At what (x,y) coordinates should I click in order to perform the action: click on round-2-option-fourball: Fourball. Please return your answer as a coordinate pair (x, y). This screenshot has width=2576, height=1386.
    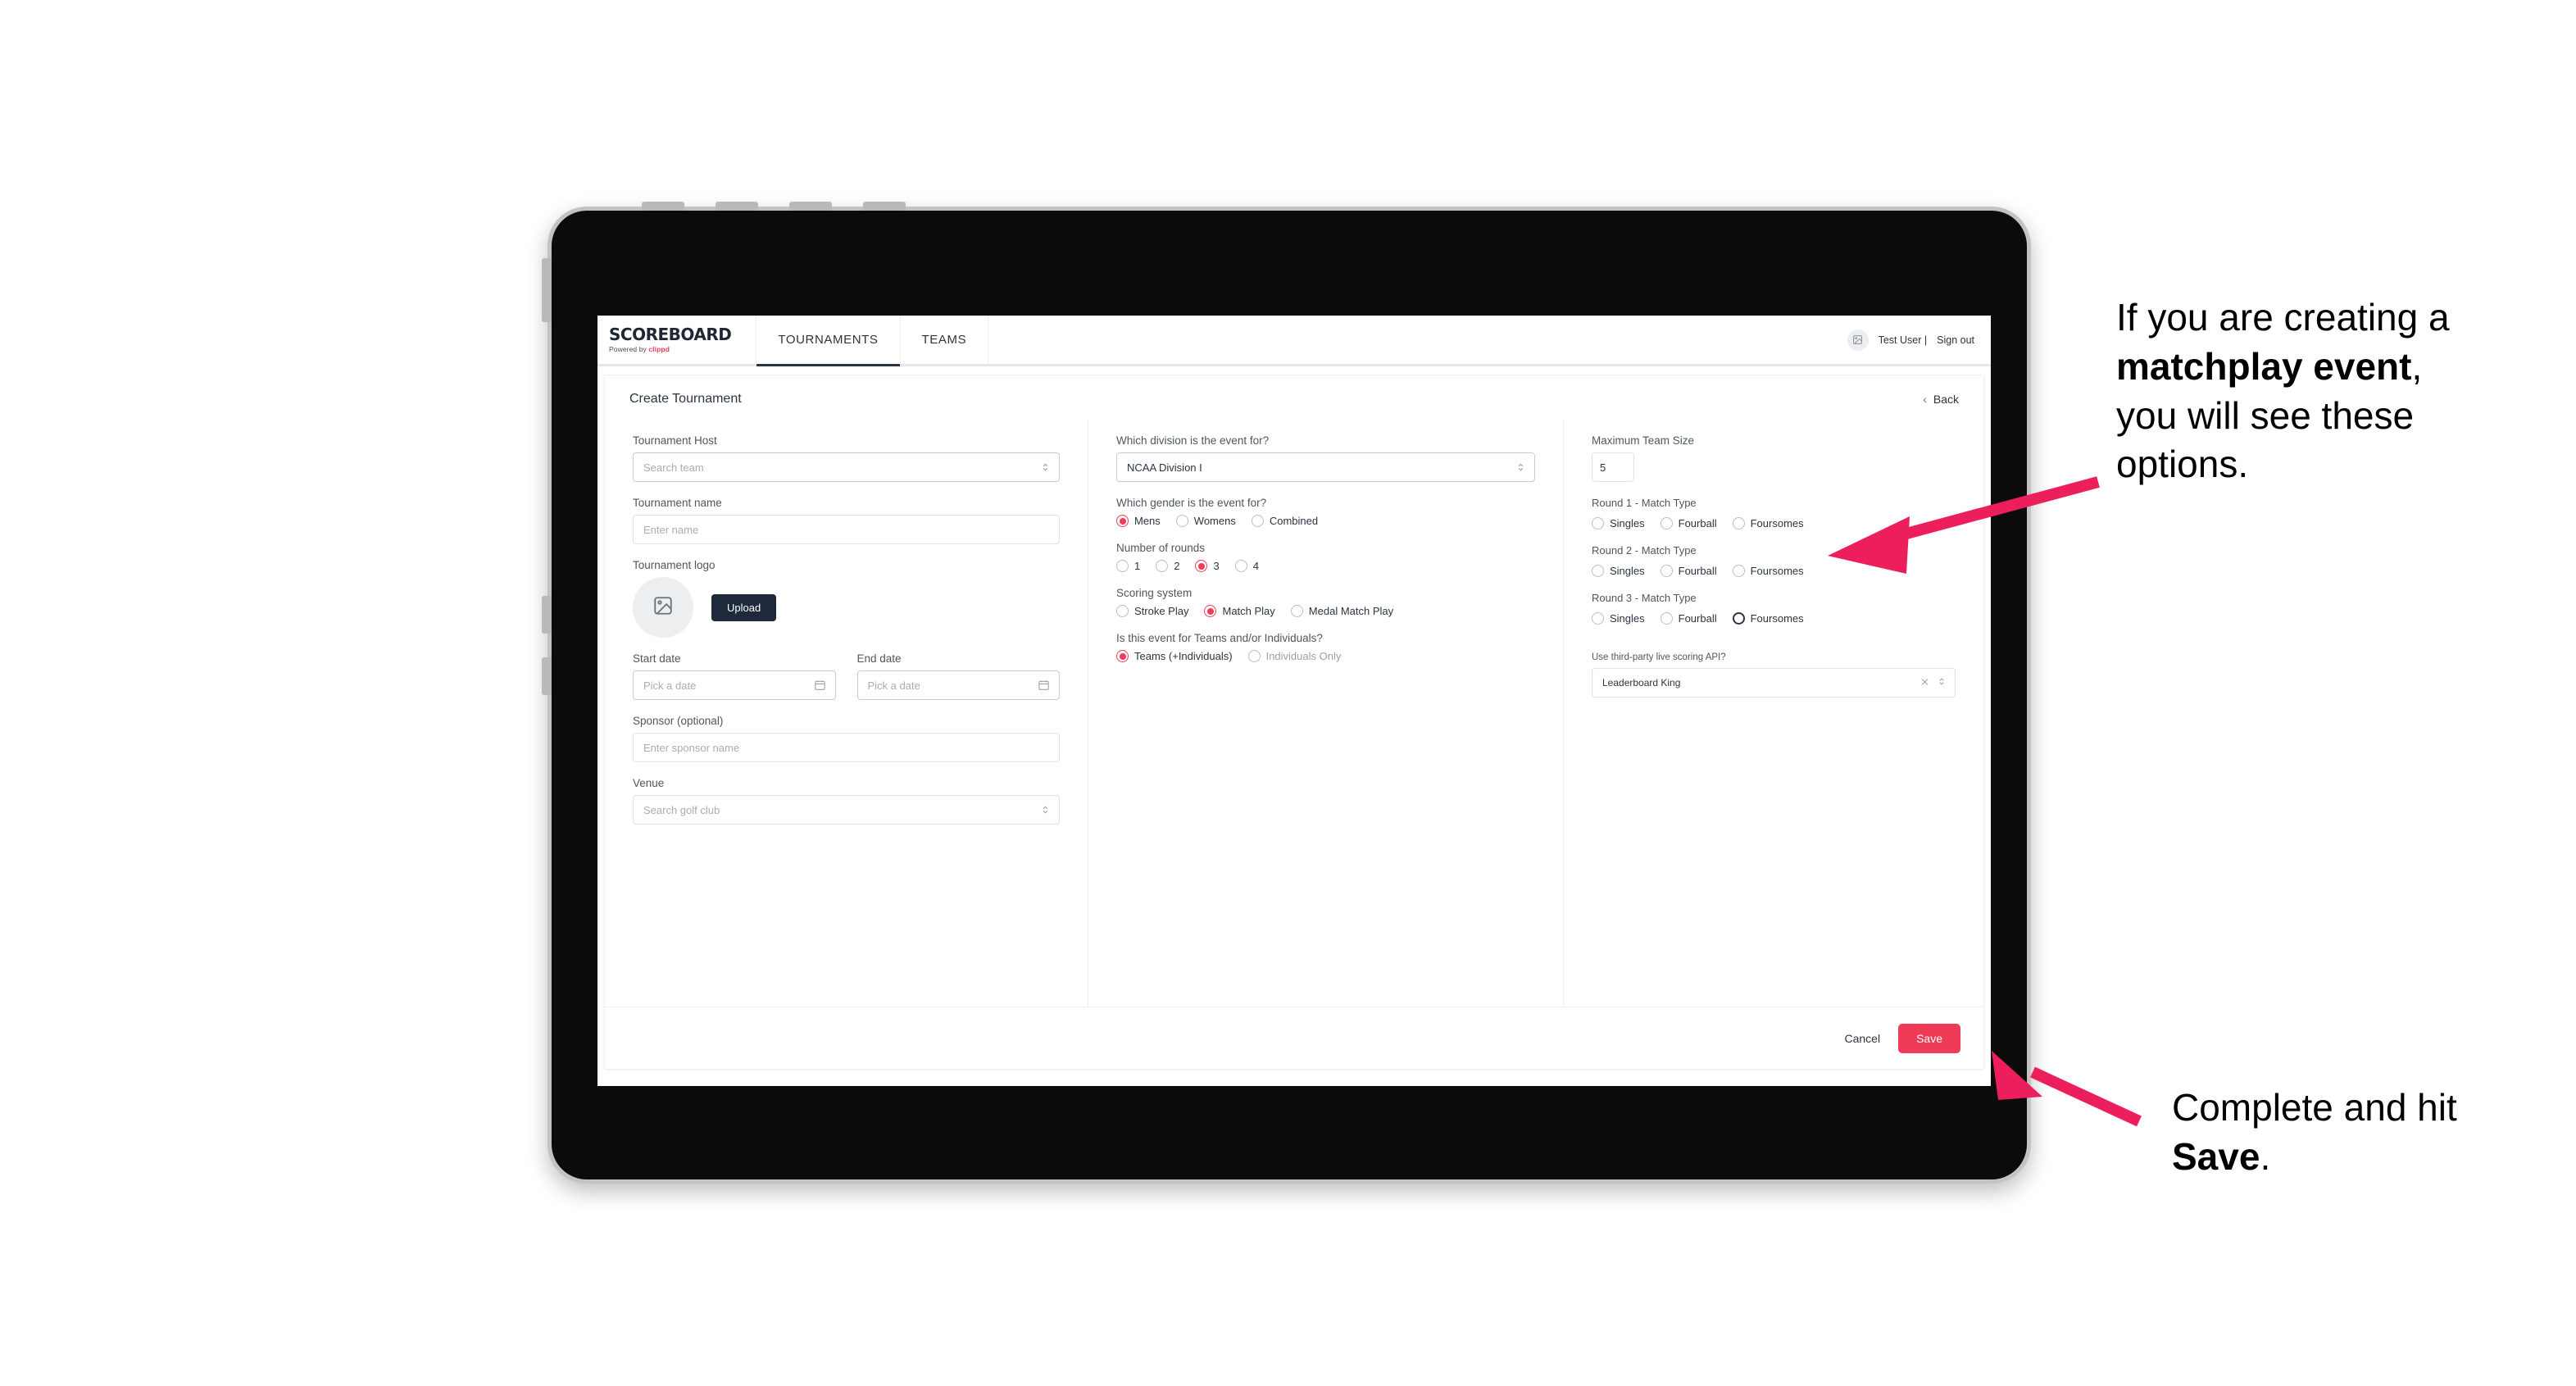
    Looking at the image, I should click on (1693, 571).